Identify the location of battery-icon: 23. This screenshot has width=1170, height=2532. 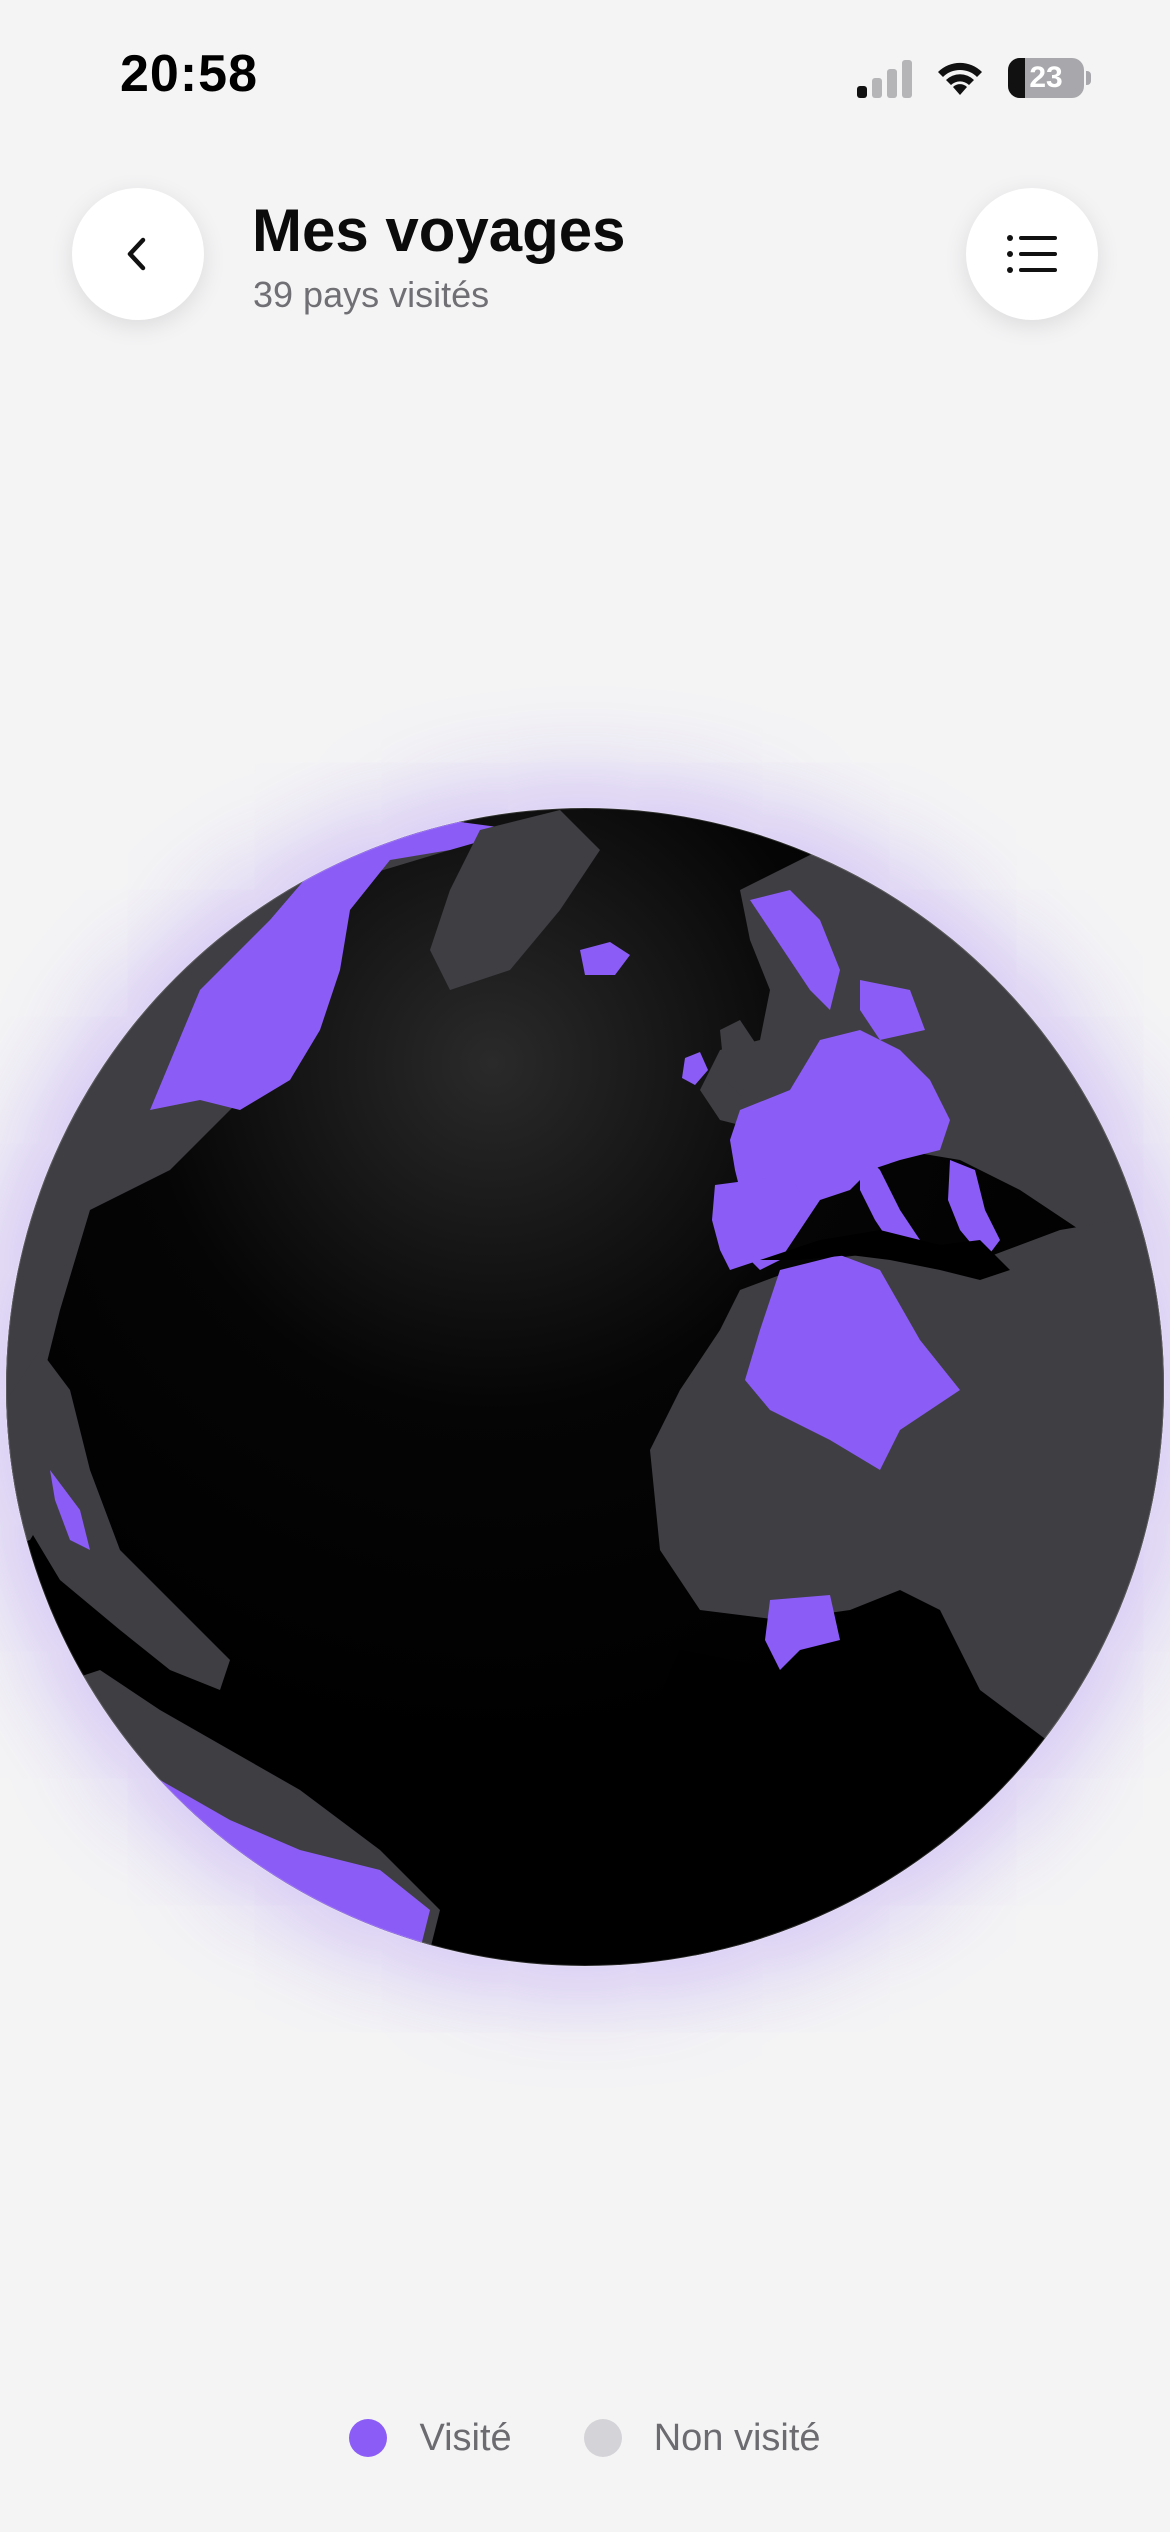
(1049, 78).